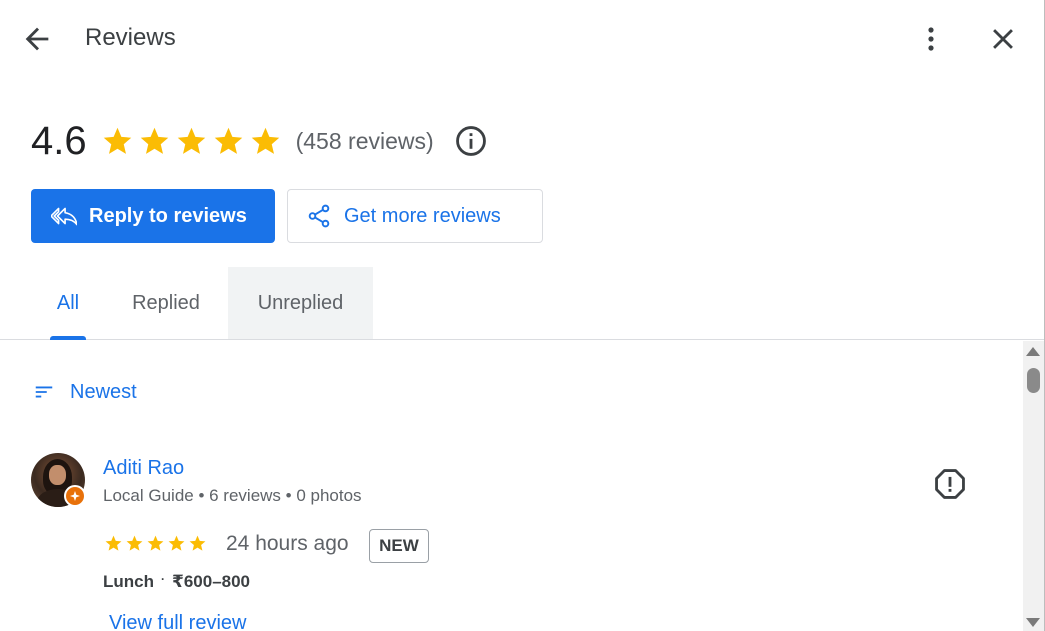 This screenshot has height=631, width=1045. Describe the element at coordinates (103, 391) in the screenshot. I see `sort-label: Newest` at that location.